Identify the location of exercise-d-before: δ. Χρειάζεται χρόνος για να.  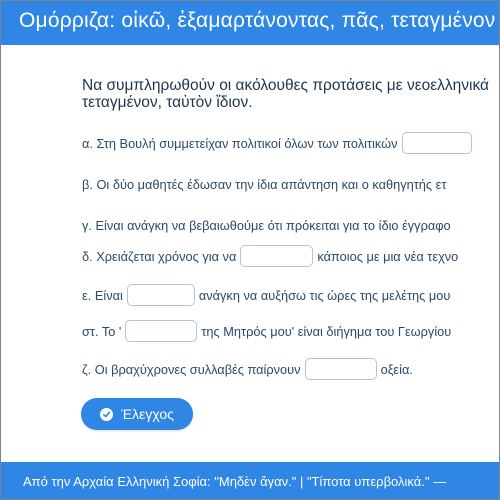
(159, 256).